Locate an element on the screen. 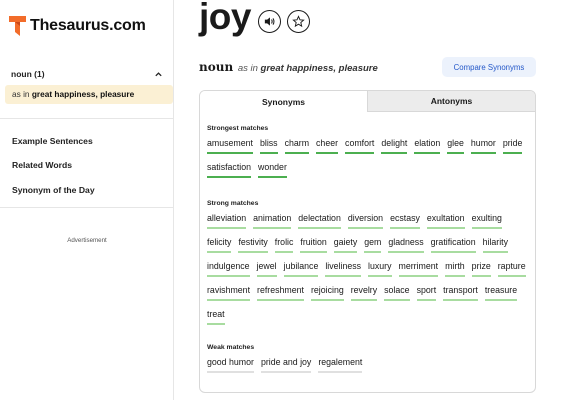 This screenshot has width=562, height=400. synonym-link: charm is located at coordinates (297, 146).